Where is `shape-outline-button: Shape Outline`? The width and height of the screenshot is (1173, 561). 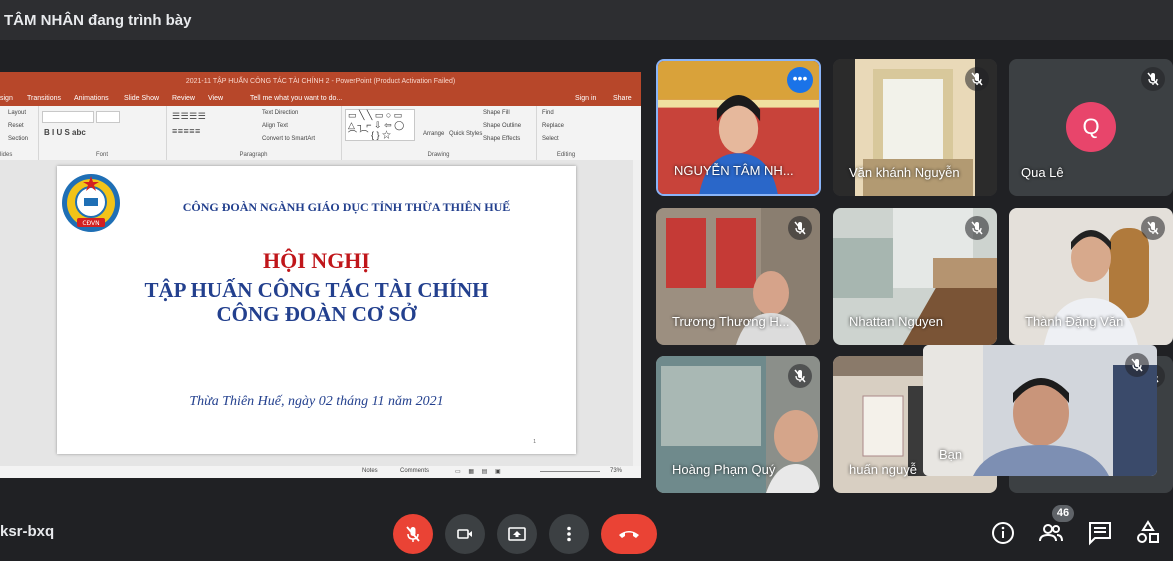 shape-outline-button: Shape Outline is located at coordinates (502, 126).